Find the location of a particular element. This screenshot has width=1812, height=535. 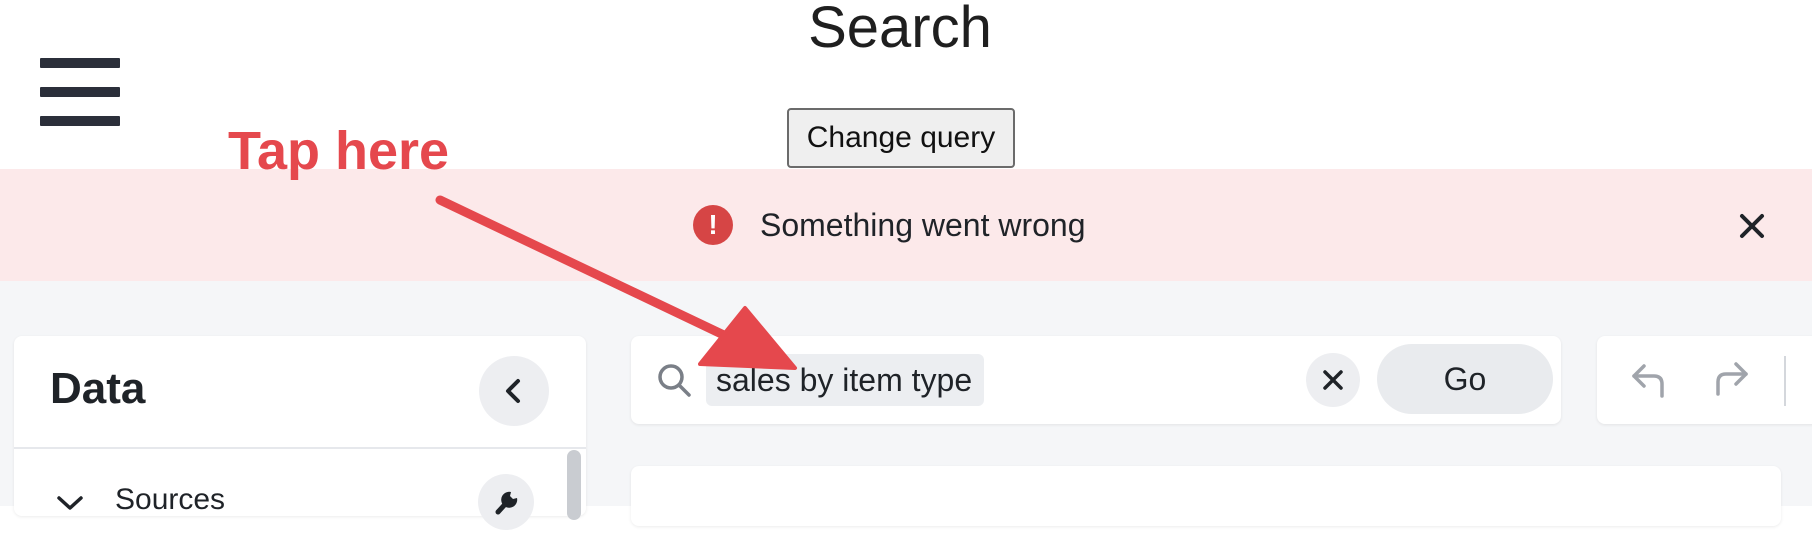

search-input is located at coordinates (845, 380).